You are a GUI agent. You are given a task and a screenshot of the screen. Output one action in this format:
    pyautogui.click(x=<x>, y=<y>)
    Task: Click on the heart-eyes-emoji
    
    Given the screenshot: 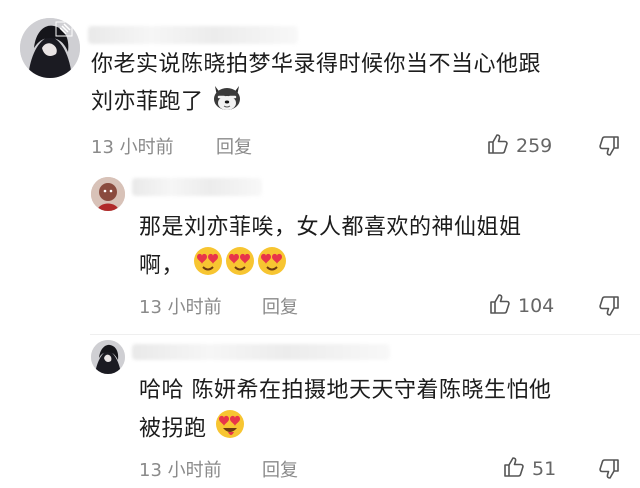 What is the action you would take?
    pyautogui.click(x=240, y=266)
    